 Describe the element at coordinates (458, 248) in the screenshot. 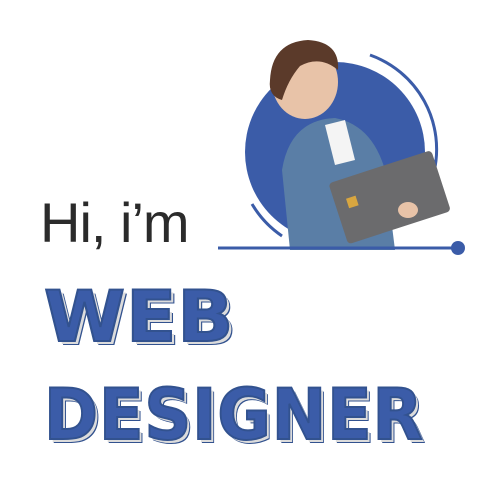

I see `rule-end-dot` at that location.